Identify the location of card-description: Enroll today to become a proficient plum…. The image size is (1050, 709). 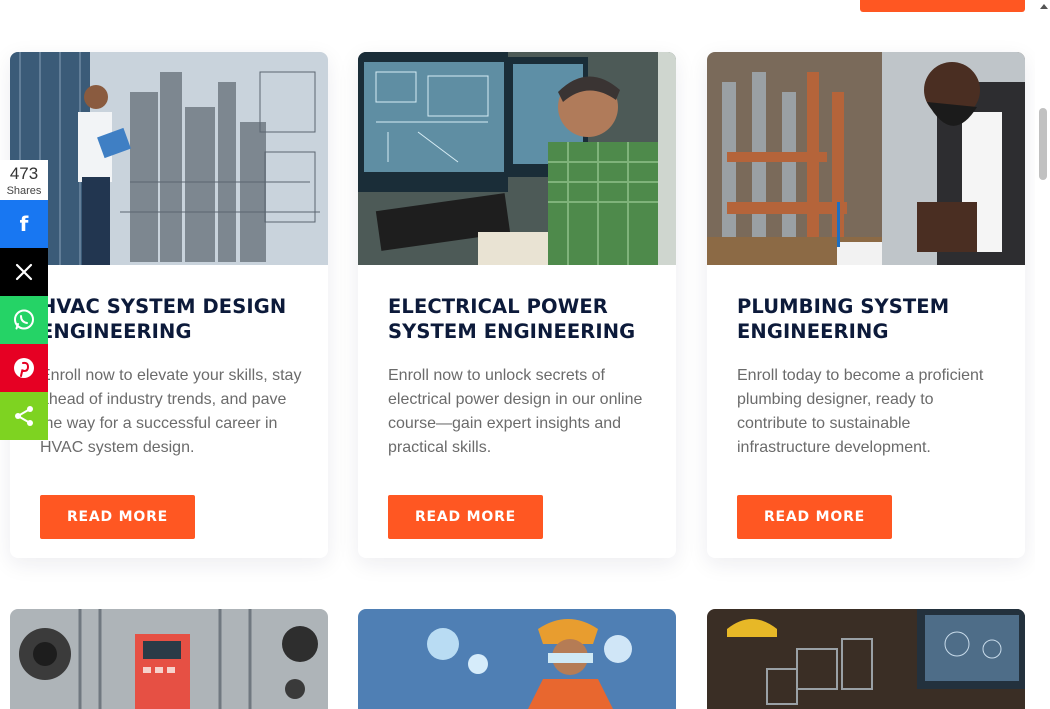
(860, 411).